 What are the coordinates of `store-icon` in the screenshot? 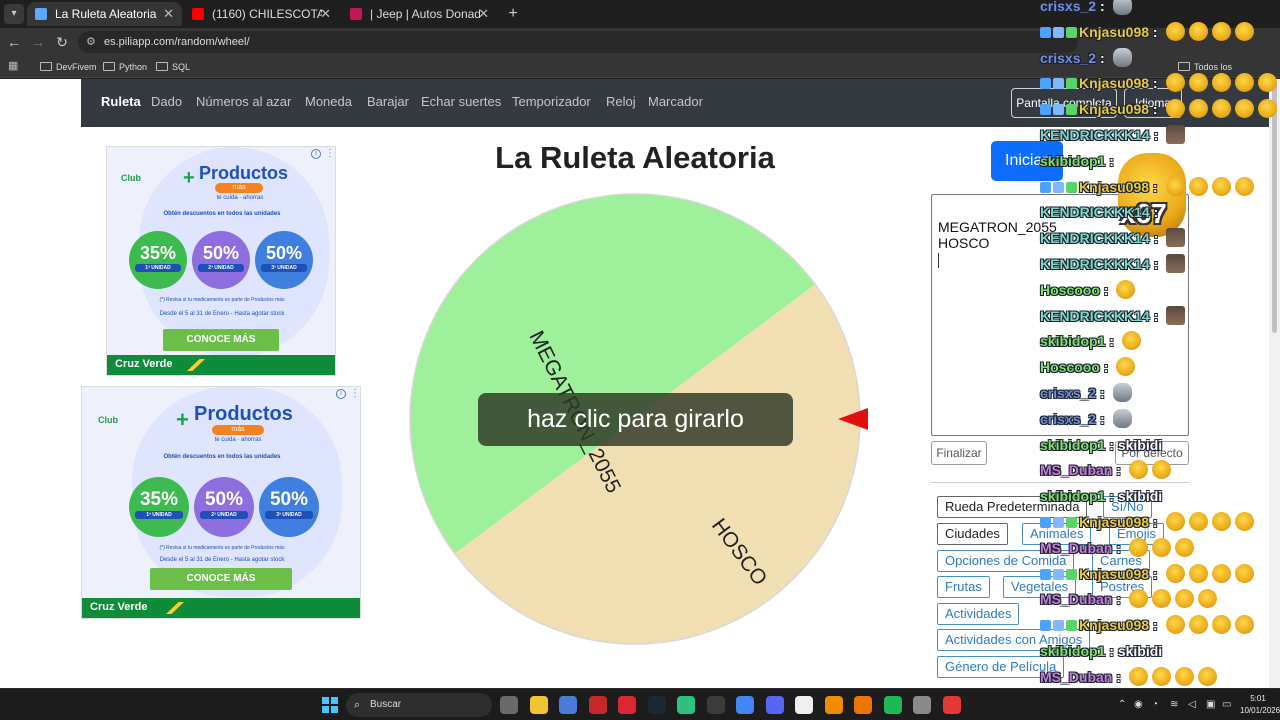 It's located at (568, 705).